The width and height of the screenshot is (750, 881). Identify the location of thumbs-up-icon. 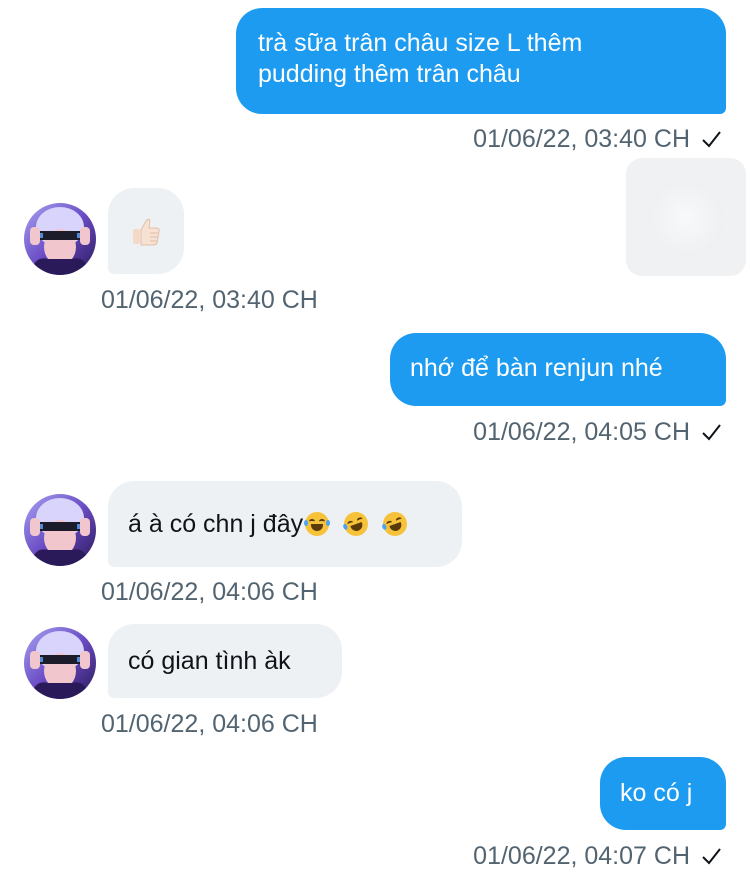
(146, 232).